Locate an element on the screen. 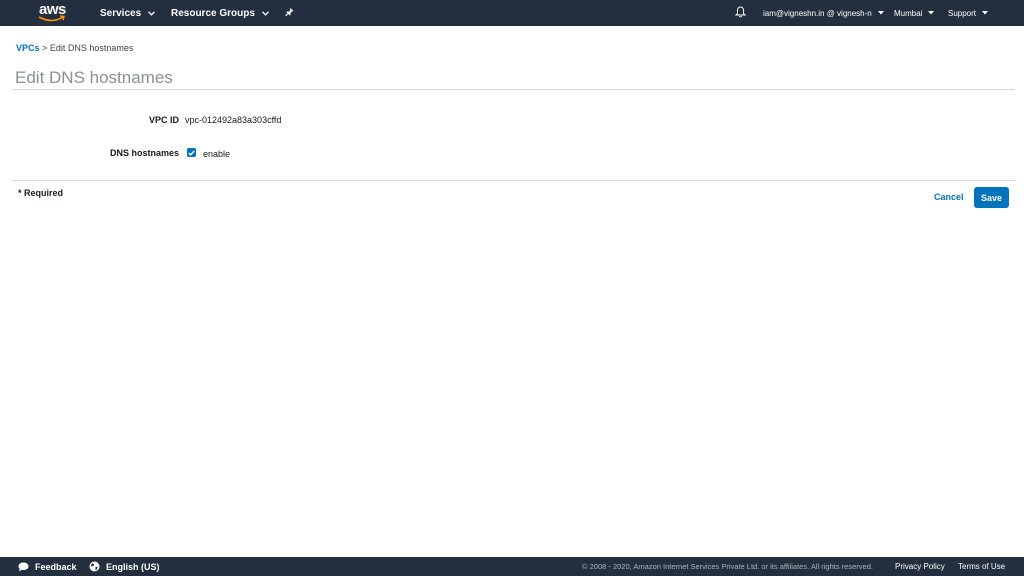  privacy-policy-link: Privacy Policy is located at coordinates (920, 566).